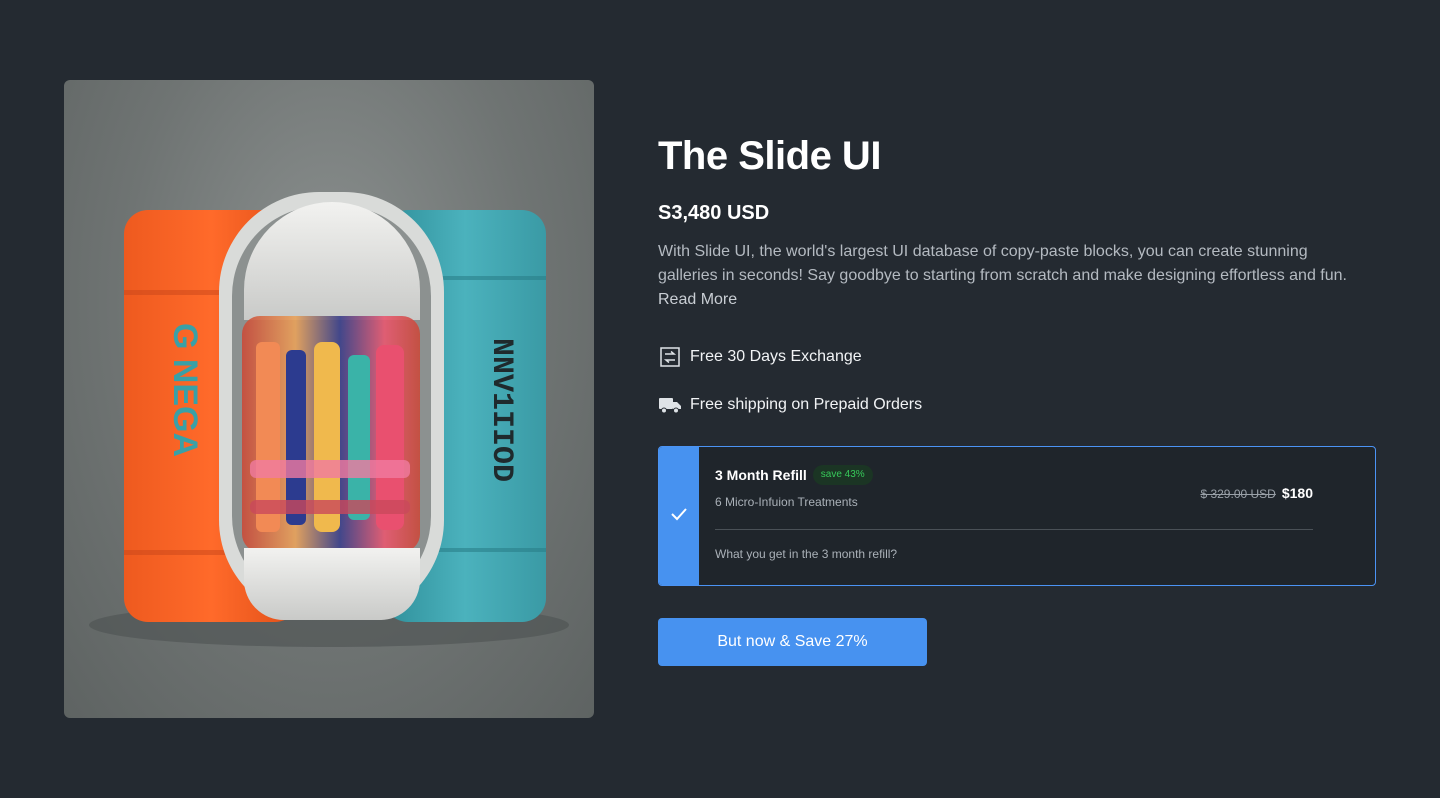 This screenshot has height=798, width=1440. Describe the element at coordinates (670, 405) in the screenshot. I see `truck-icon` at that location.